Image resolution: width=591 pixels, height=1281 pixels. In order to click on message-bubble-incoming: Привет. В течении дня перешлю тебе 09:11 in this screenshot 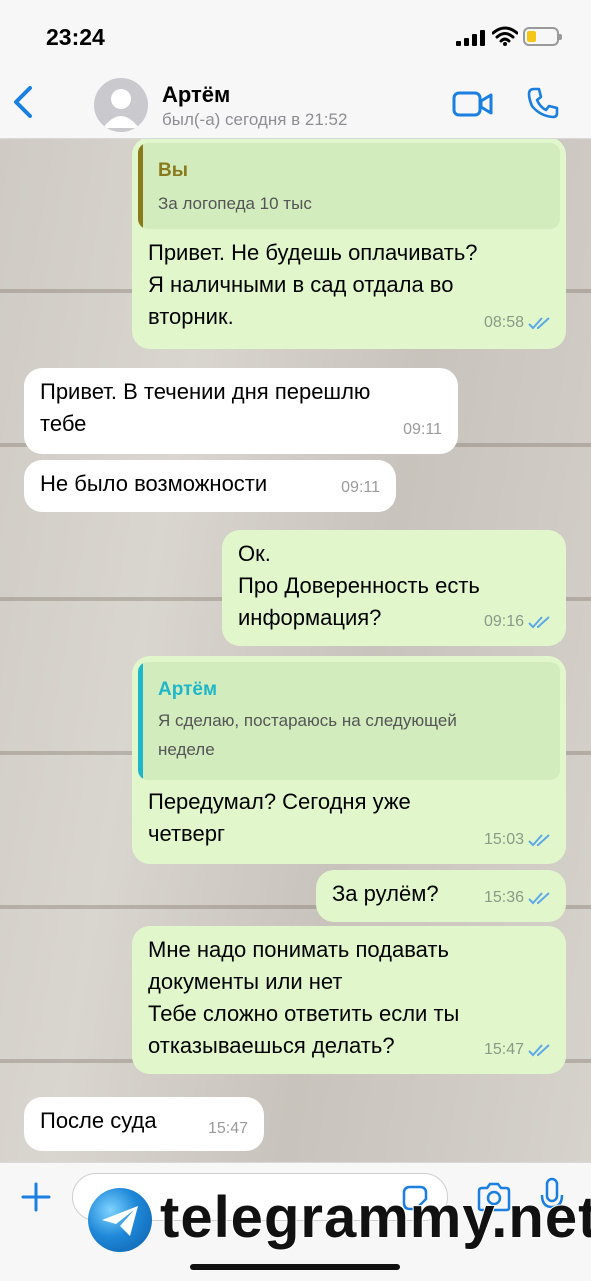, I will do `click(241, 411)`.